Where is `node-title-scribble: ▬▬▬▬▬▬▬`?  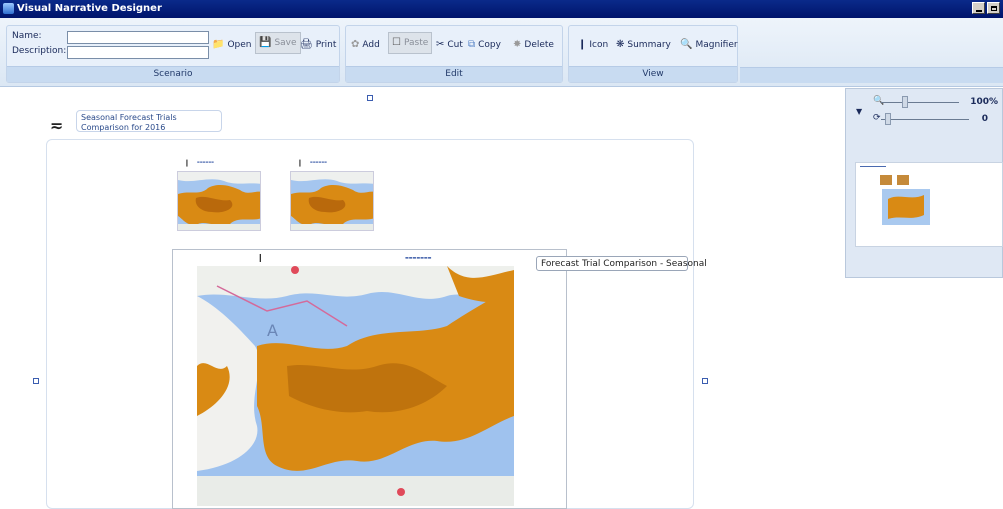 node-title-scribble: ▬▬▬▬▬▬▬ is located at coordinates (418, 257).